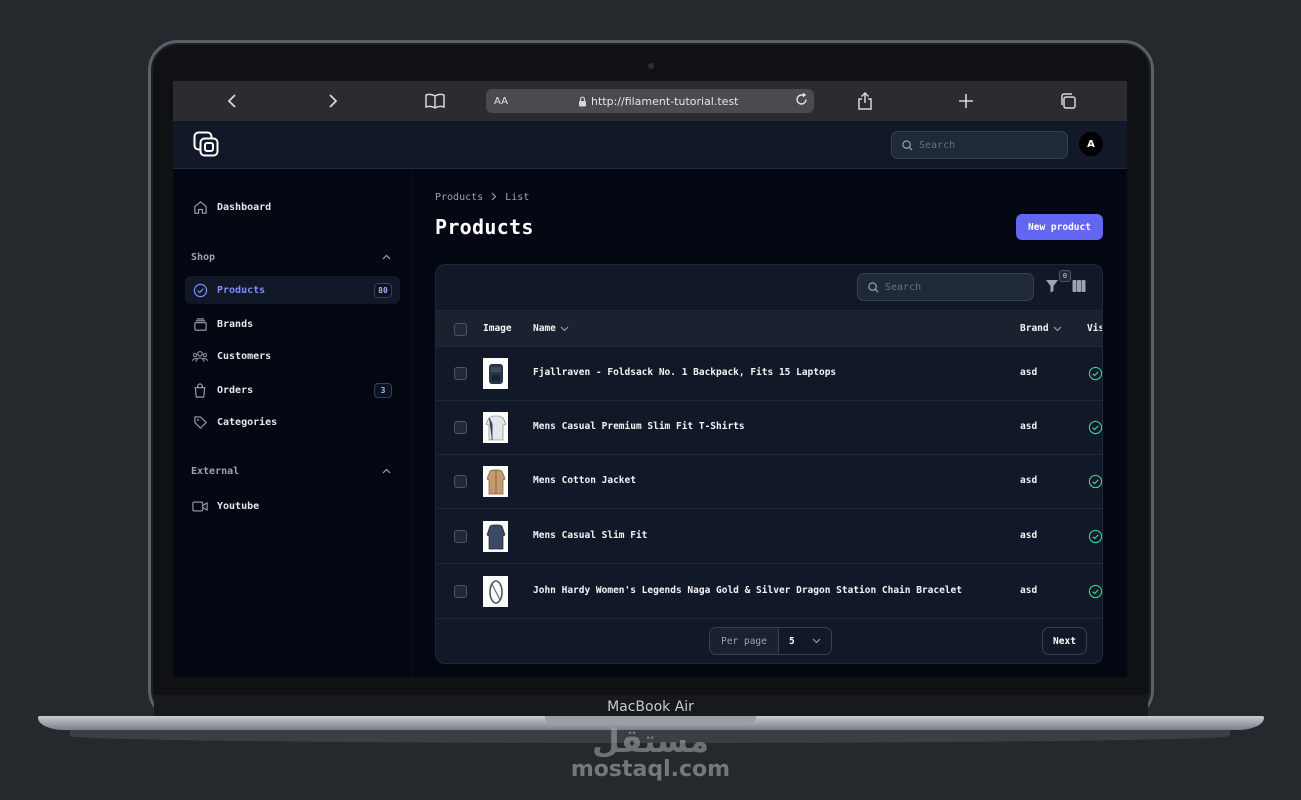  I want to click on sidebar-group-external: External, so click(291, 471).